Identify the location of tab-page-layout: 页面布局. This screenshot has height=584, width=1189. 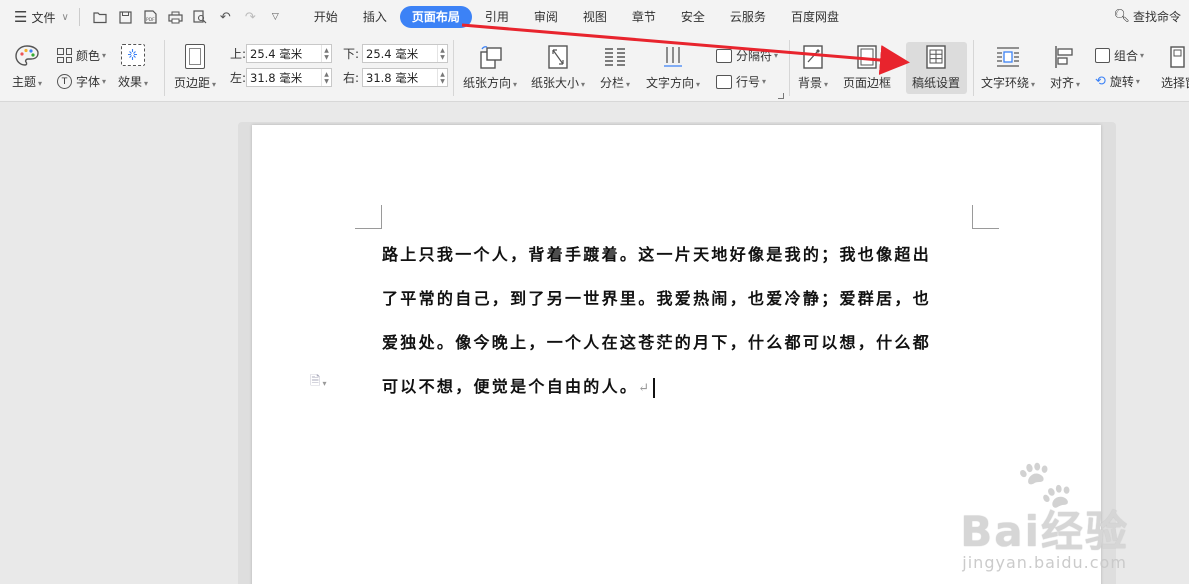
(435, 17).